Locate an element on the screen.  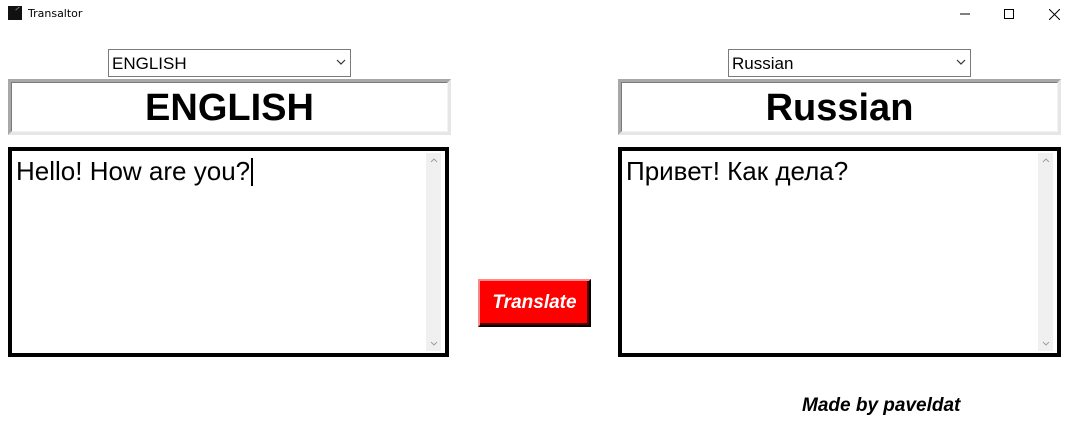
target-language-header: Russian is located at coordinates (839, 107).